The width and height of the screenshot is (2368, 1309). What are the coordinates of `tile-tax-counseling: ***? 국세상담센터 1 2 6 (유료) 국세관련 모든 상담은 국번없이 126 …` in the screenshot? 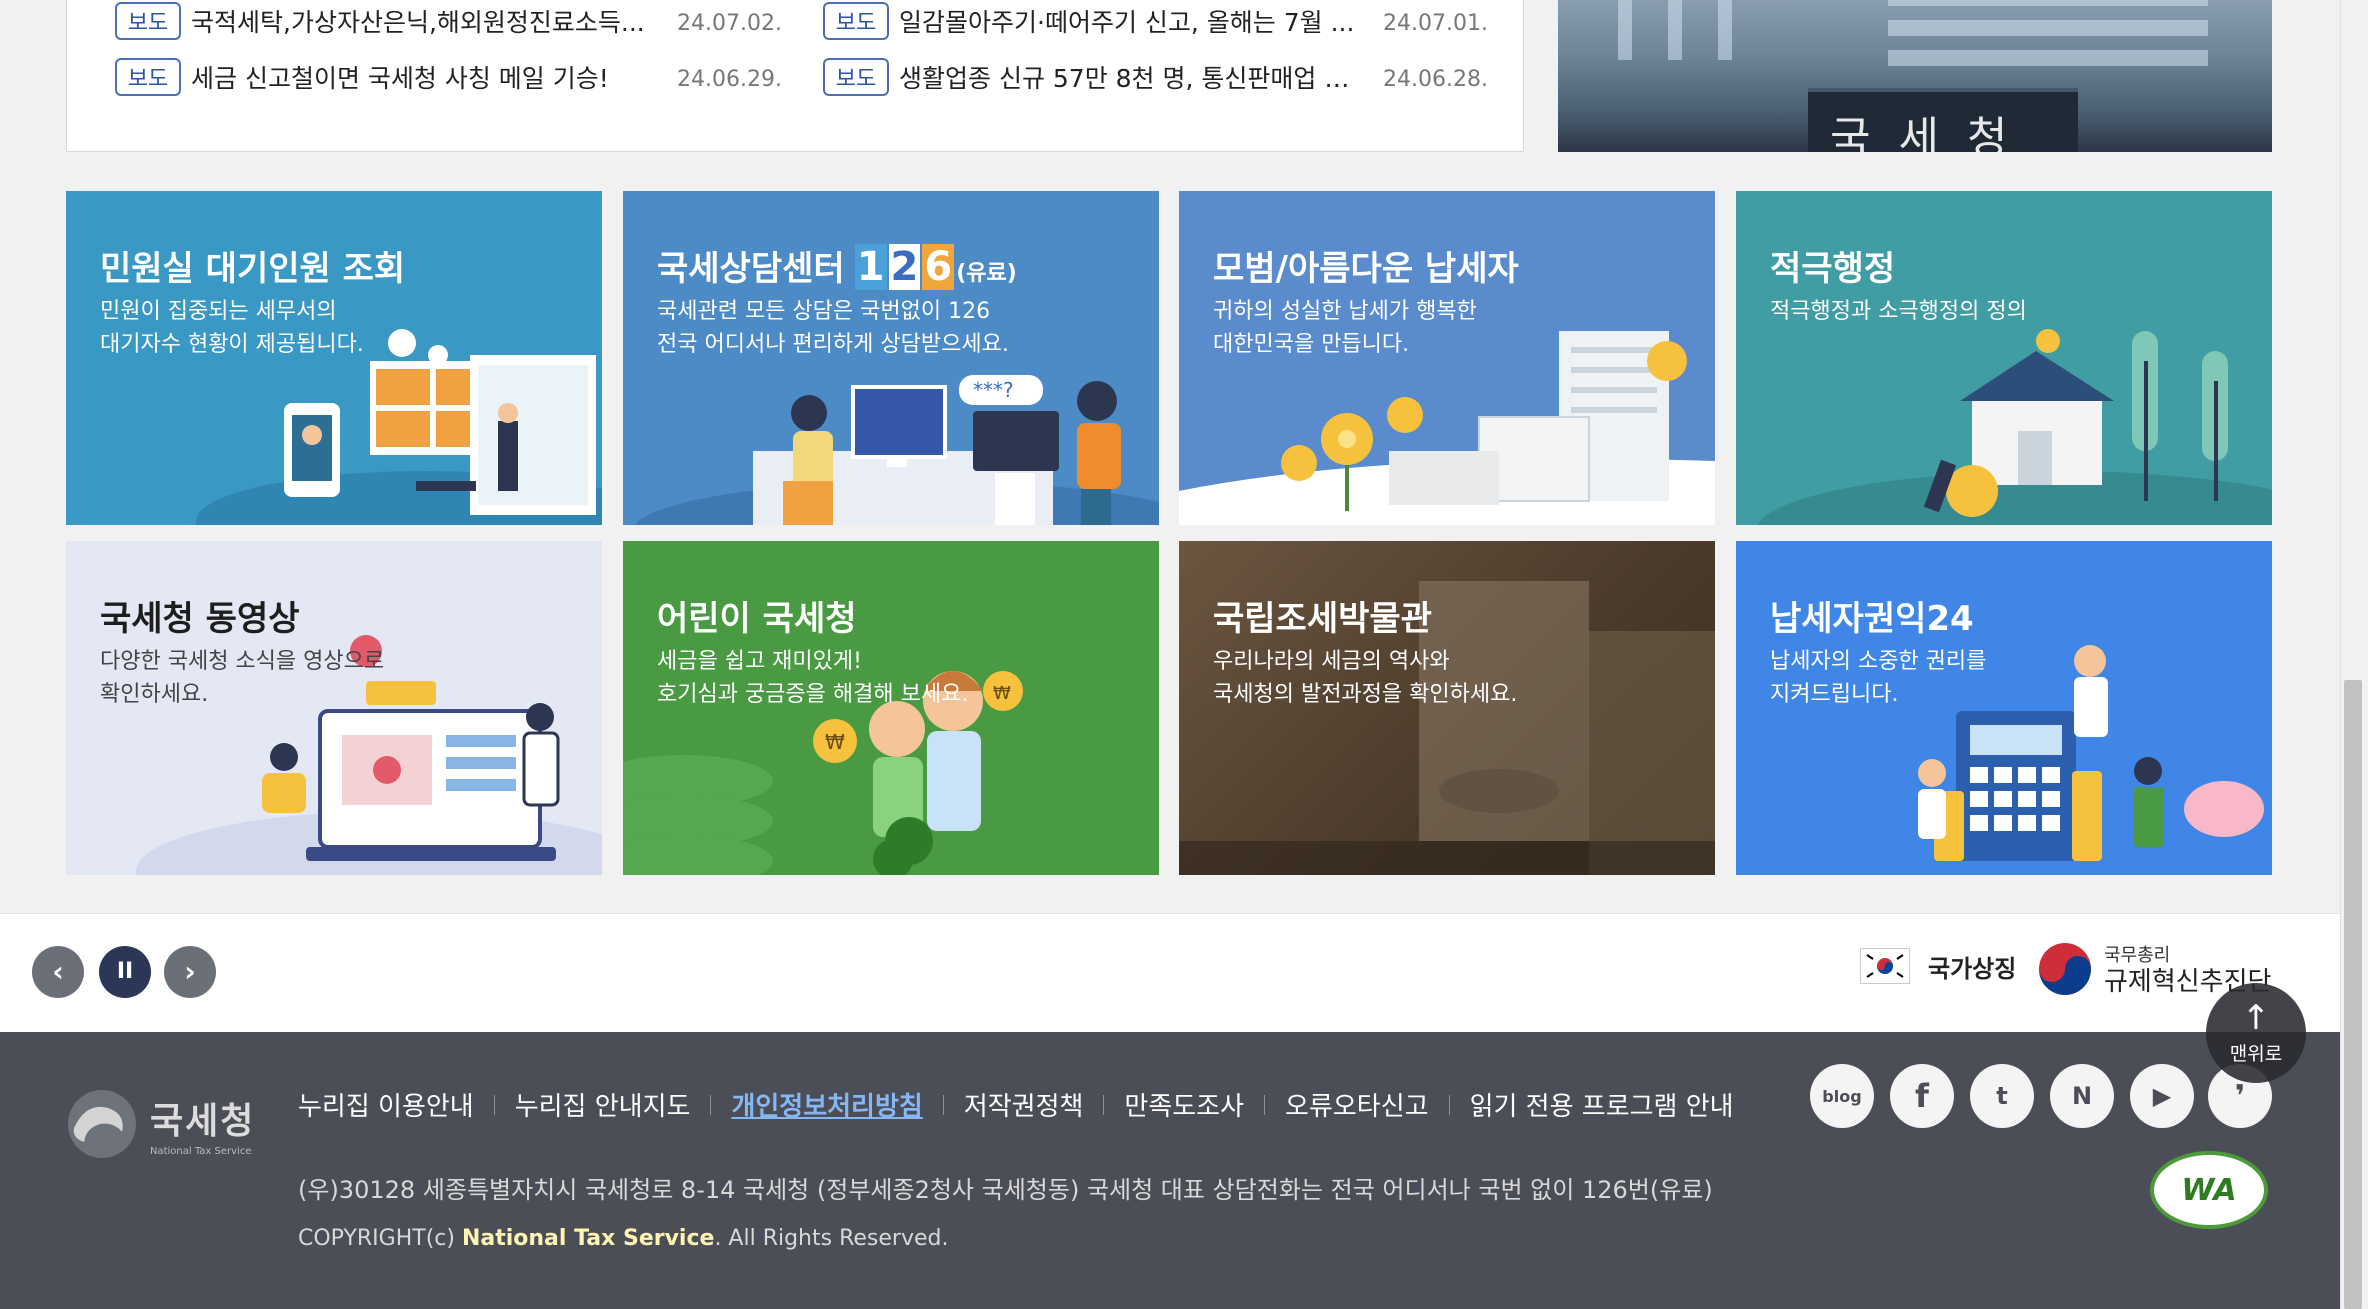 It's located at (891, 358).